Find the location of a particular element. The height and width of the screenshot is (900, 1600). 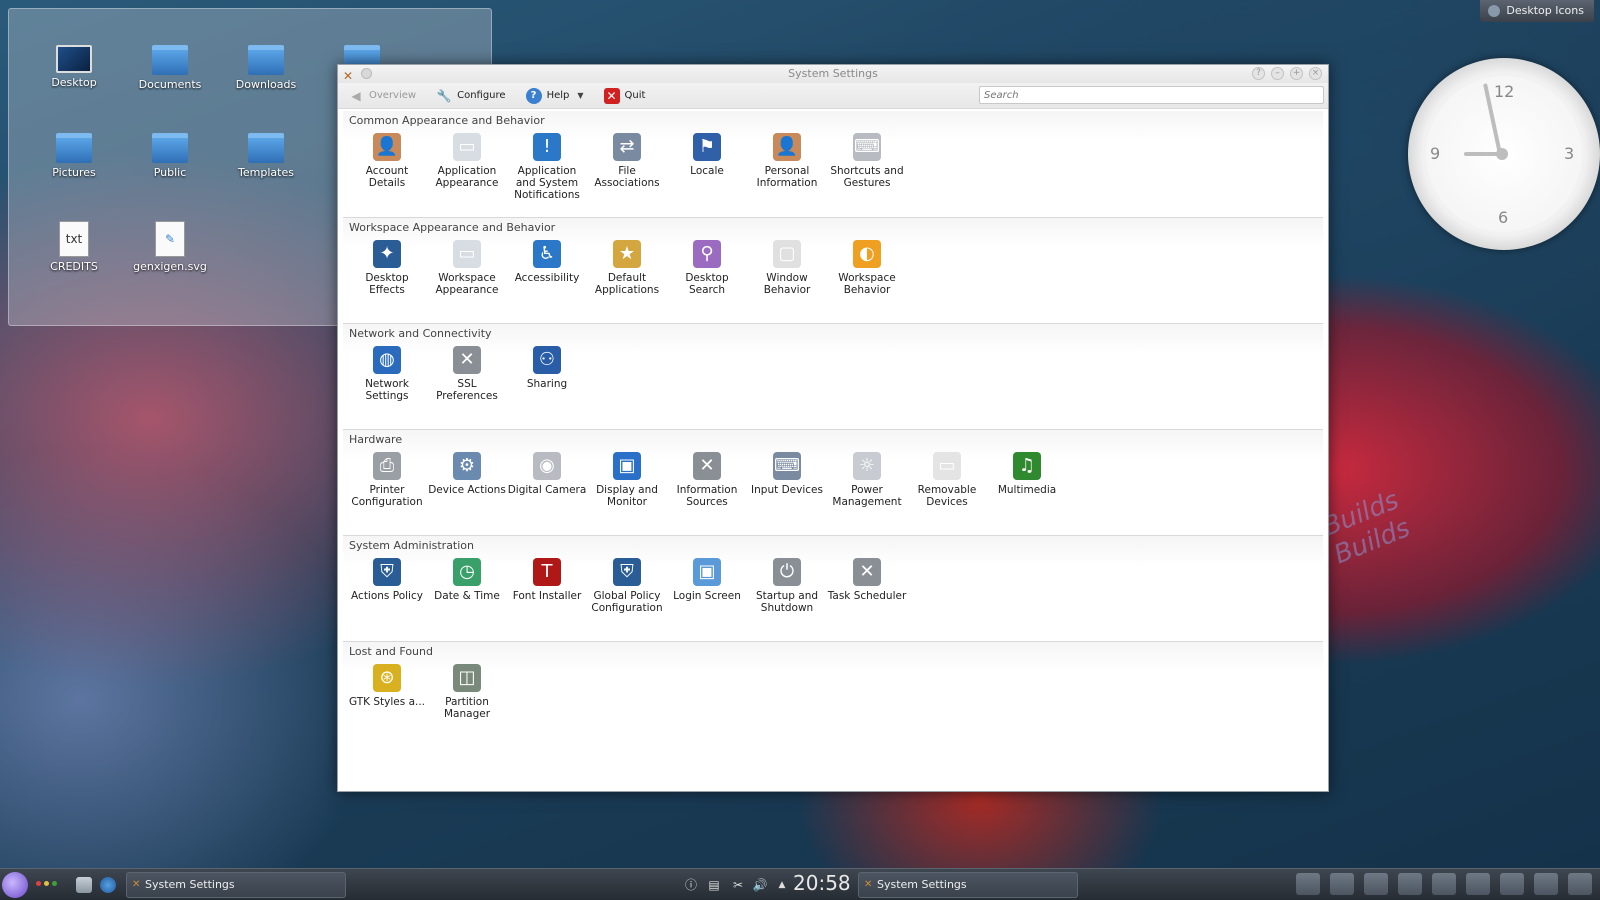

desktop-icons-button: Desktop Icons is located at coordinates (1537, 11).